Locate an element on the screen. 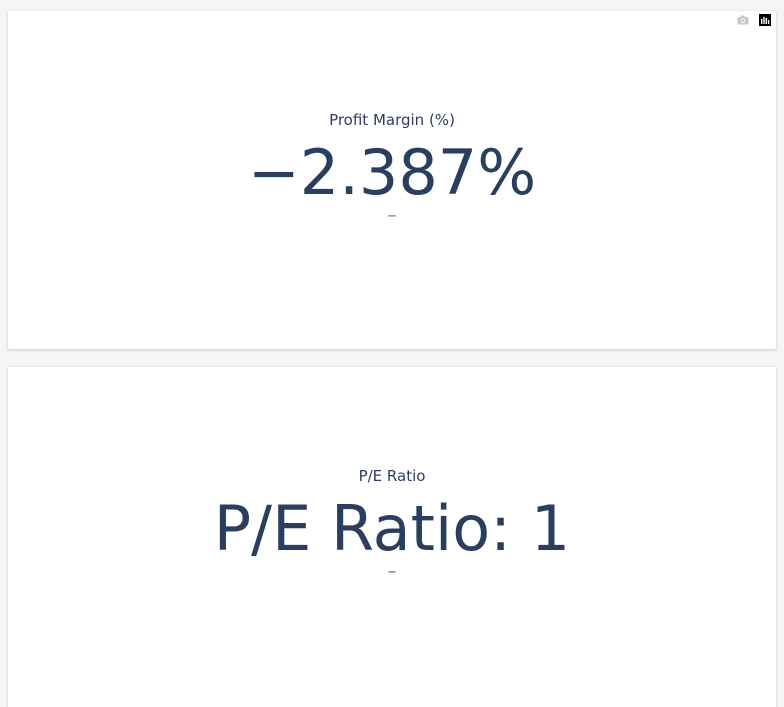 The width and height of the screenshot is (784, 707). indicator-title: Profit Margin (%) is located at coordinates (392, 120).